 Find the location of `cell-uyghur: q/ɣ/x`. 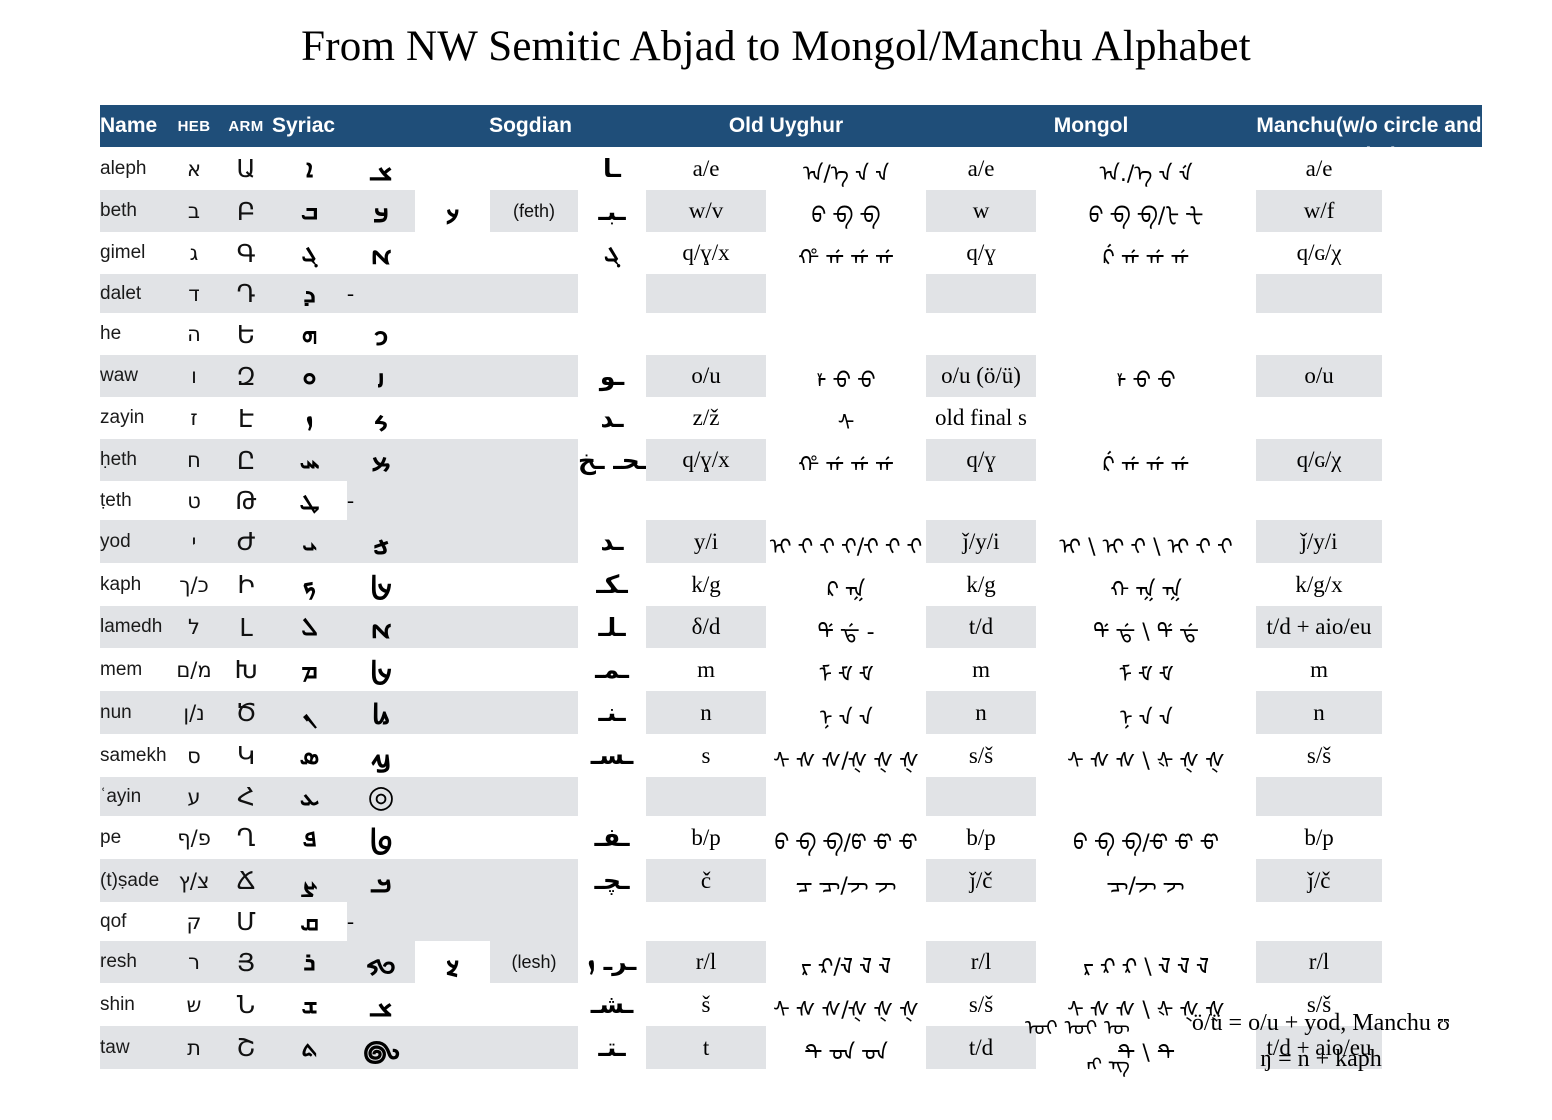

cell-uyghur: q/ɣ/x is located at coordinates (706, 253).